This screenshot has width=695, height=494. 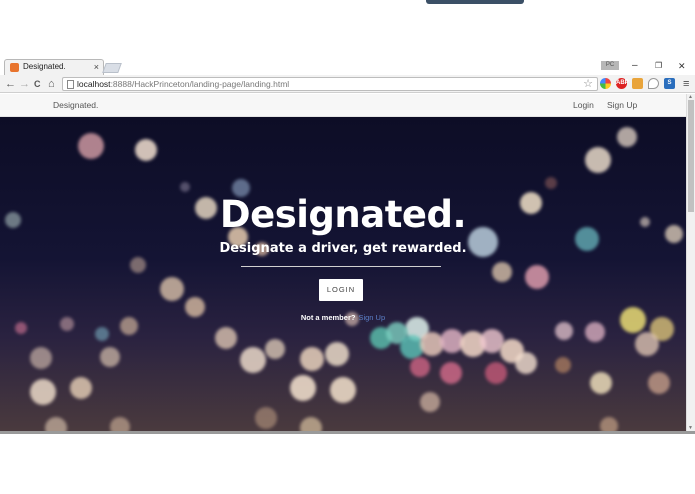 I want to click on forward-icon: →, so click(x=24, y=84).